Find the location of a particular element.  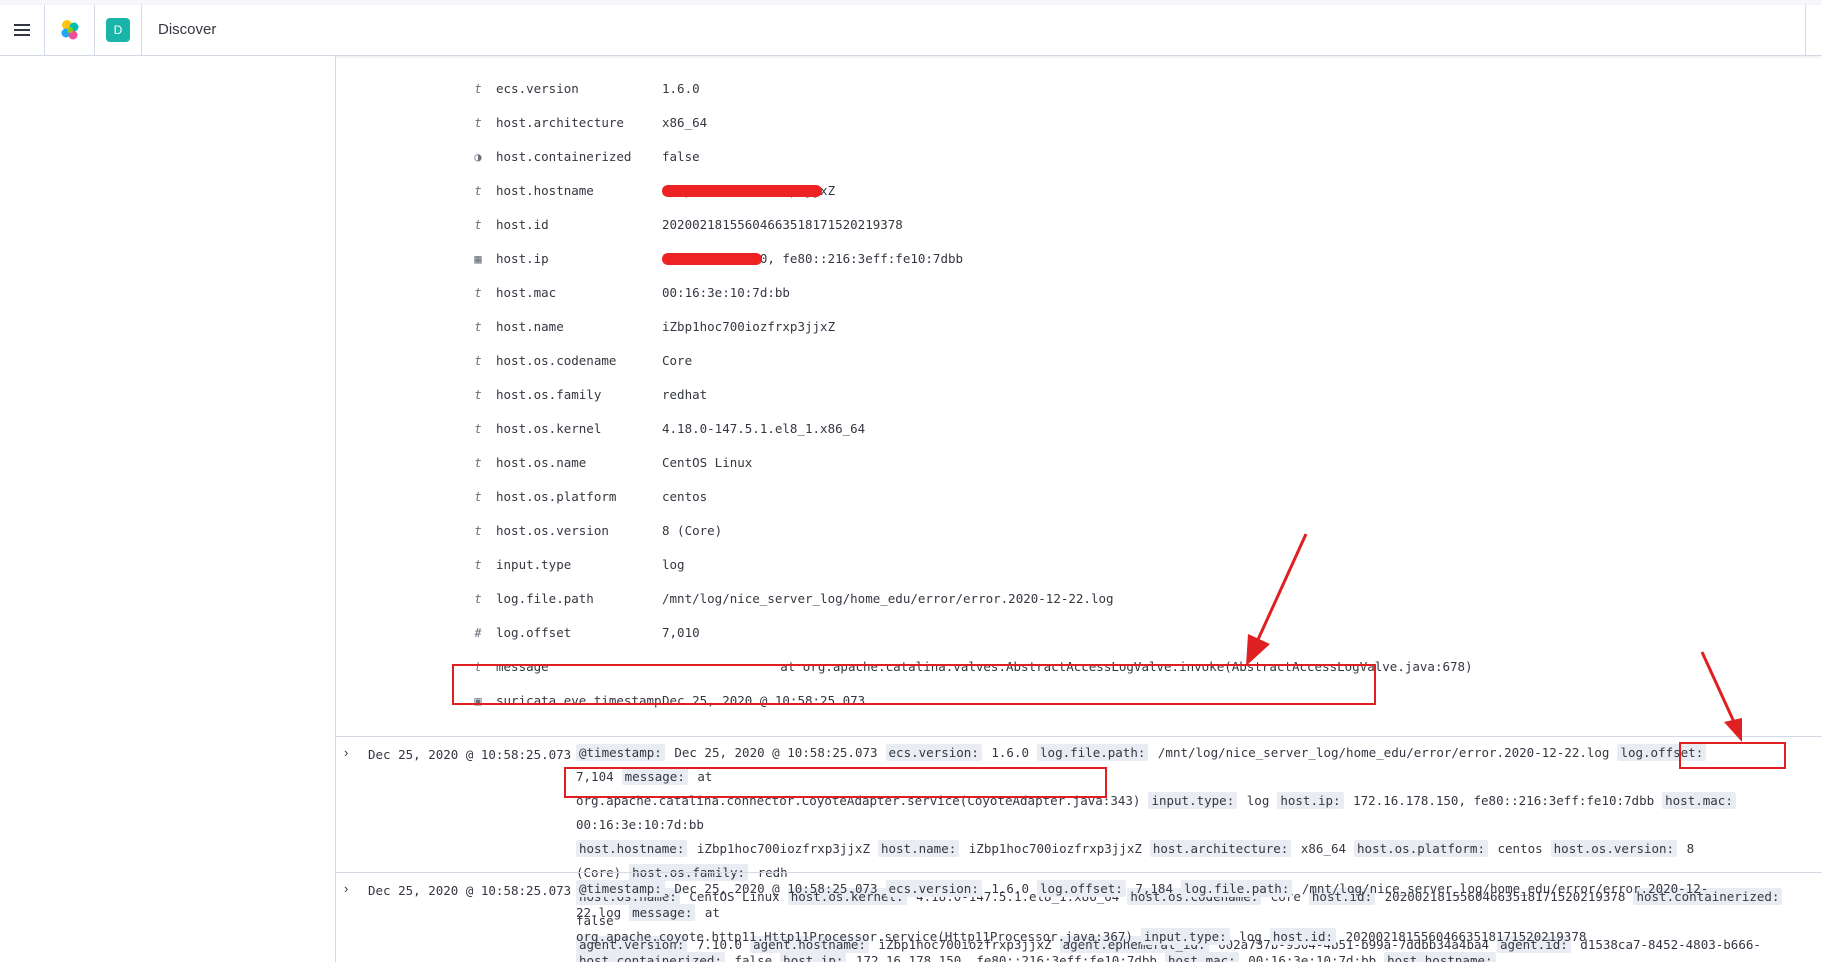

field-row: t input.type log is located at coordinates (1079, 565).